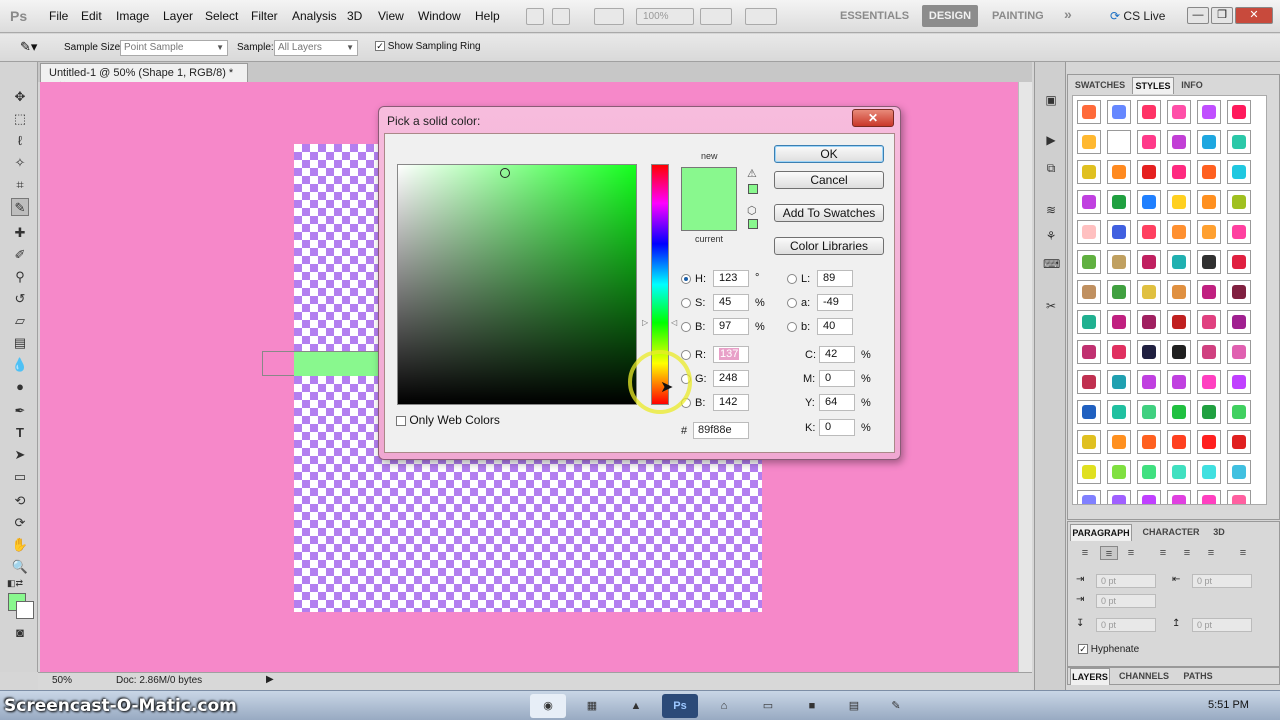 The height and width of the screenshot is (720, 1280). What do you see at coordinates (20, 365) in the screenshot?
I see `blur-tool-icon: 💧` at bounding box center [20, 365].